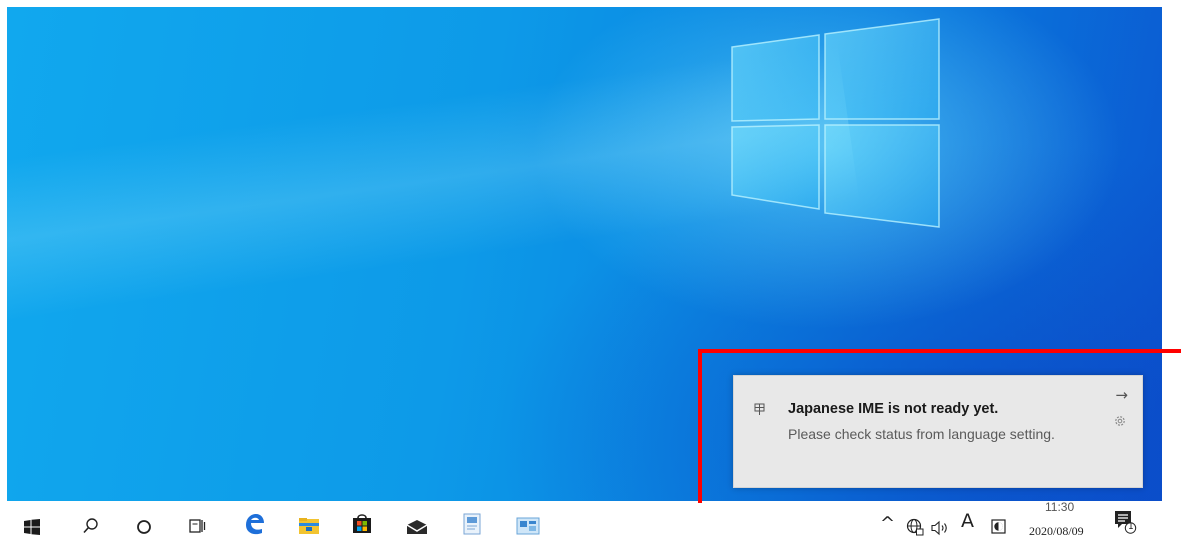 The height and width of the screenshot is (542, 1181). Describe the element at coordinates (1056, 531) in the screenshot. I see `clock-date: 2020/08/09` at that location.